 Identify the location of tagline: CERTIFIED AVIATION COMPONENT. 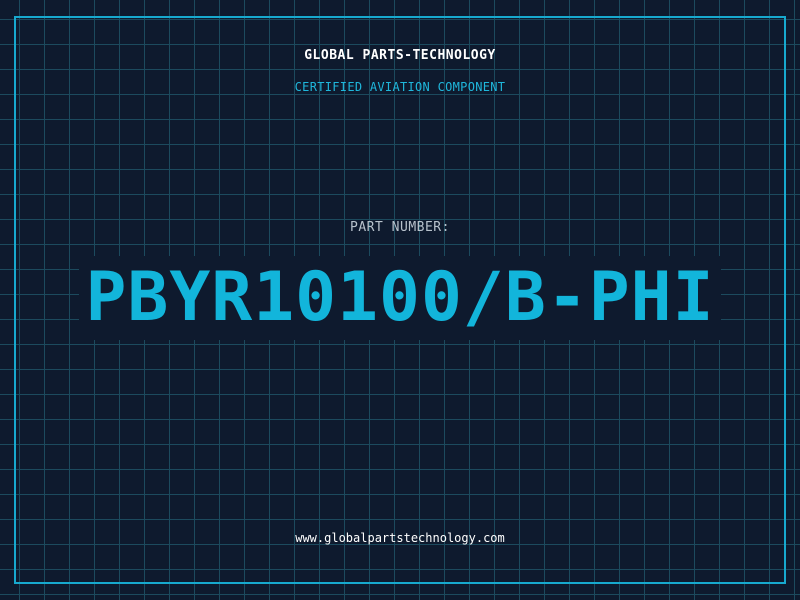
(400, 87).